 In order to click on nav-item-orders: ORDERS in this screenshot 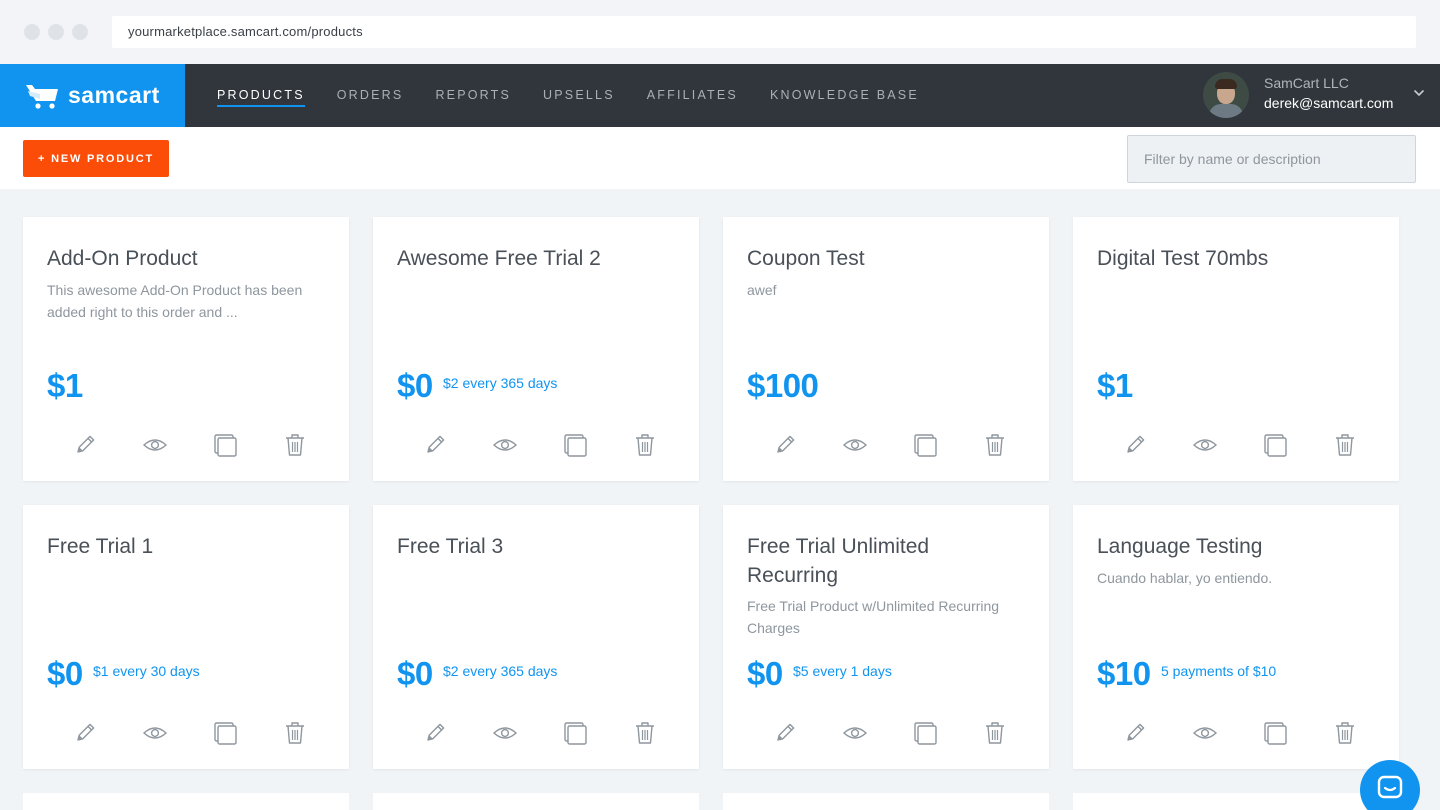, I will do `click(370, 95)`.